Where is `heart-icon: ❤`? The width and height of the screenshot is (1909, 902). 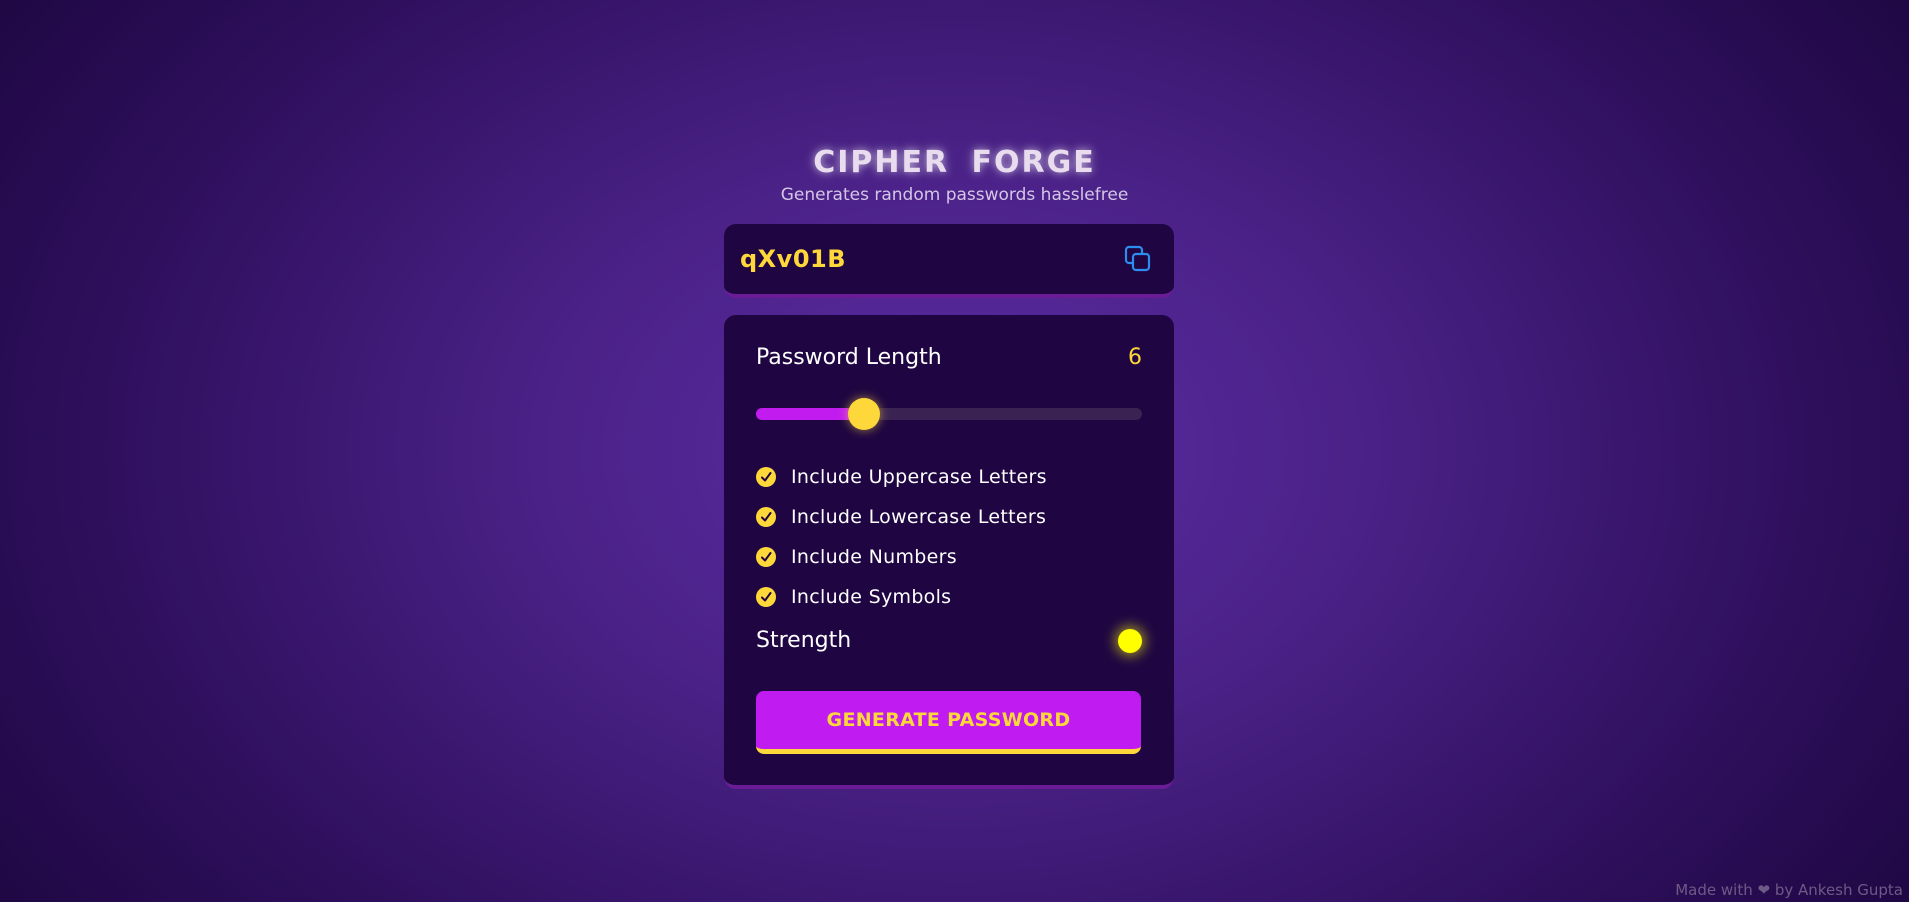 heart-icon: ❤ is located at coordinates (1764, 890).